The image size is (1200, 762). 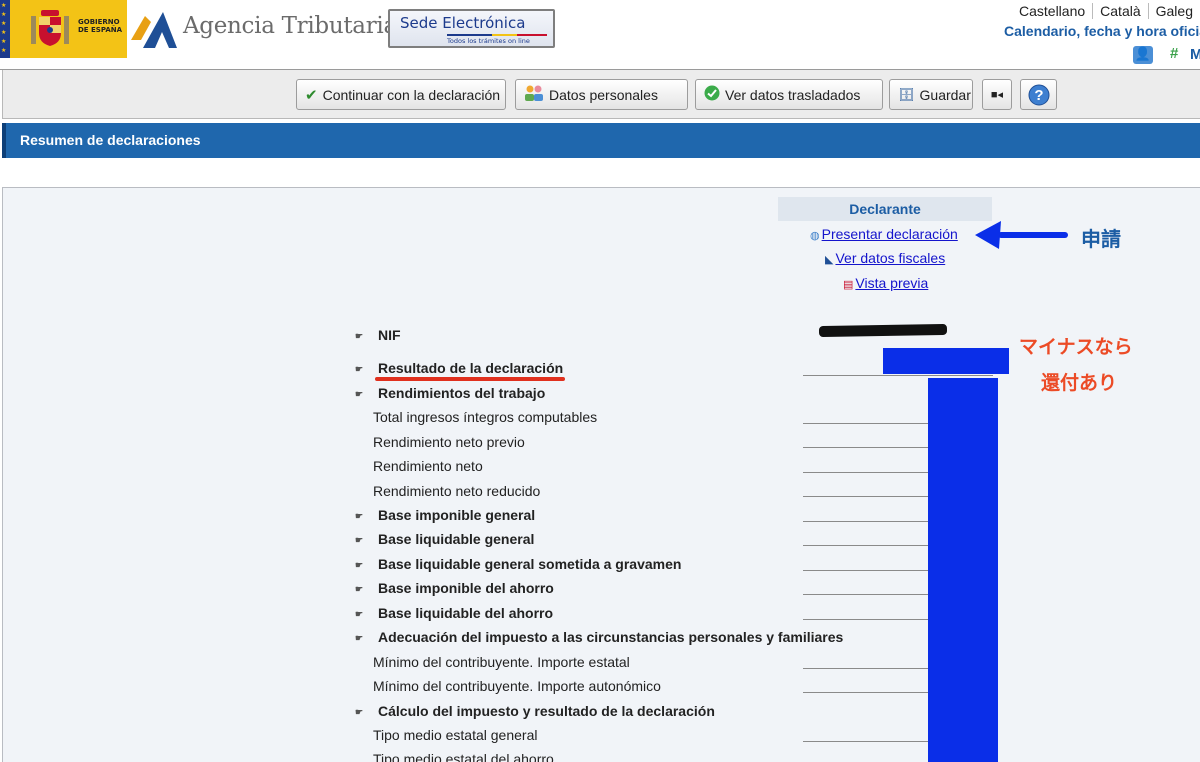 I want to click on submit-declaration-label: Presentar declaración, so click(x=889, y=234).